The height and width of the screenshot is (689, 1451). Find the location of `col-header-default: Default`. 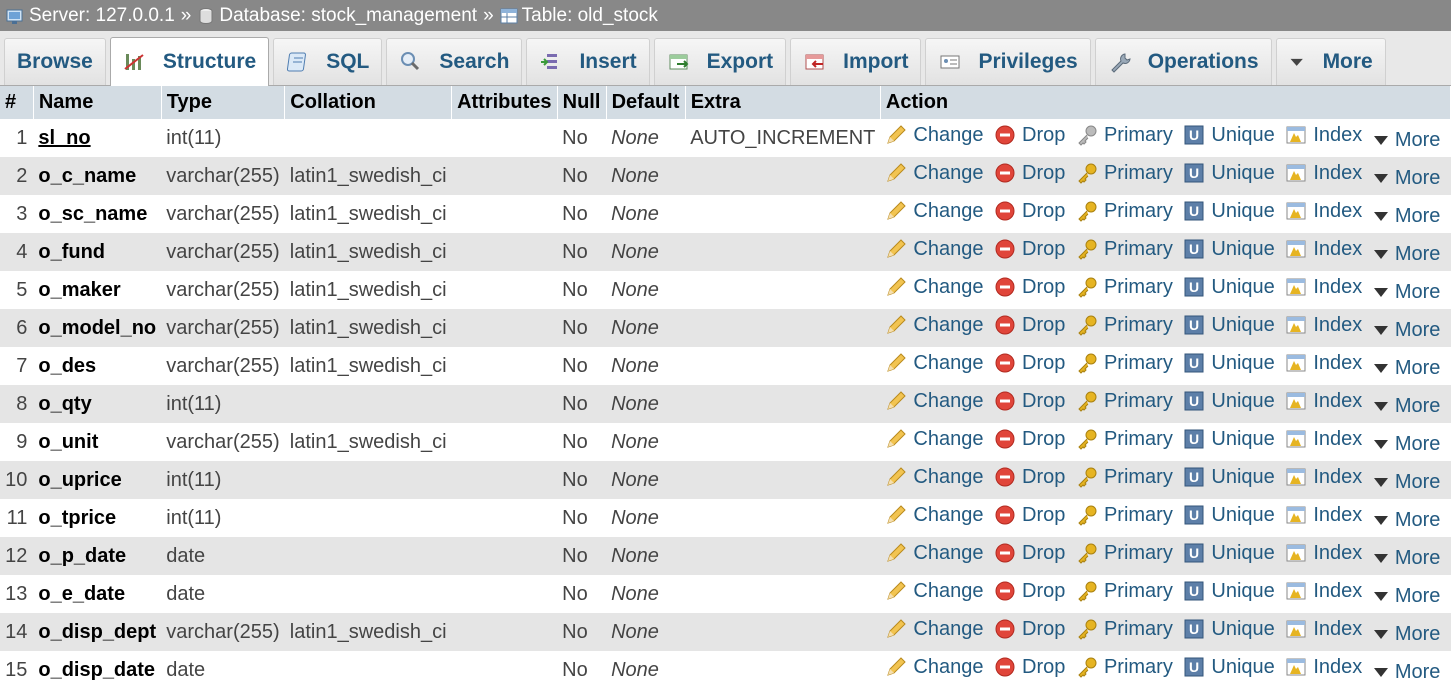

col-header-default: Default is located at coordinates (646, 102).